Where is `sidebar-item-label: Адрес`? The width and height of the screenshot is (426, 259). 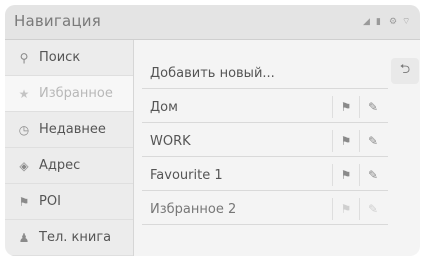 sidebar-item-label: Адрес is located at coordinates (60, 165).